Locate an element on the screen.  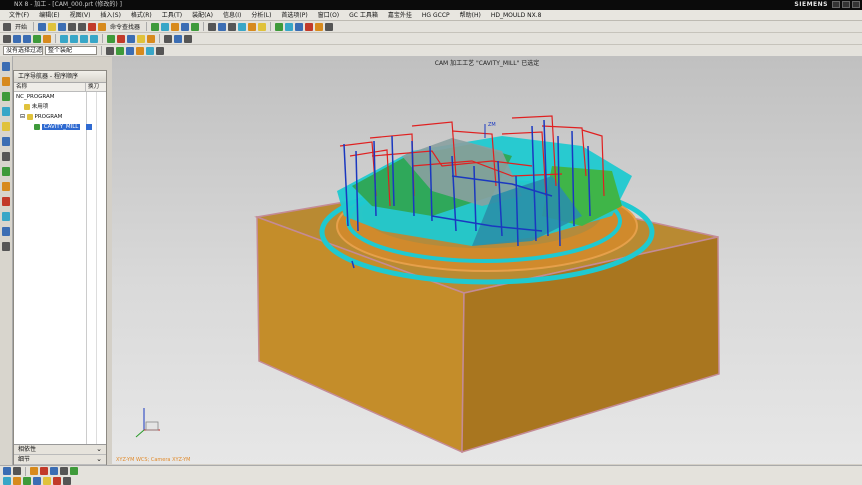
constraint-navigator-icon is located at coordinates (6, 81).